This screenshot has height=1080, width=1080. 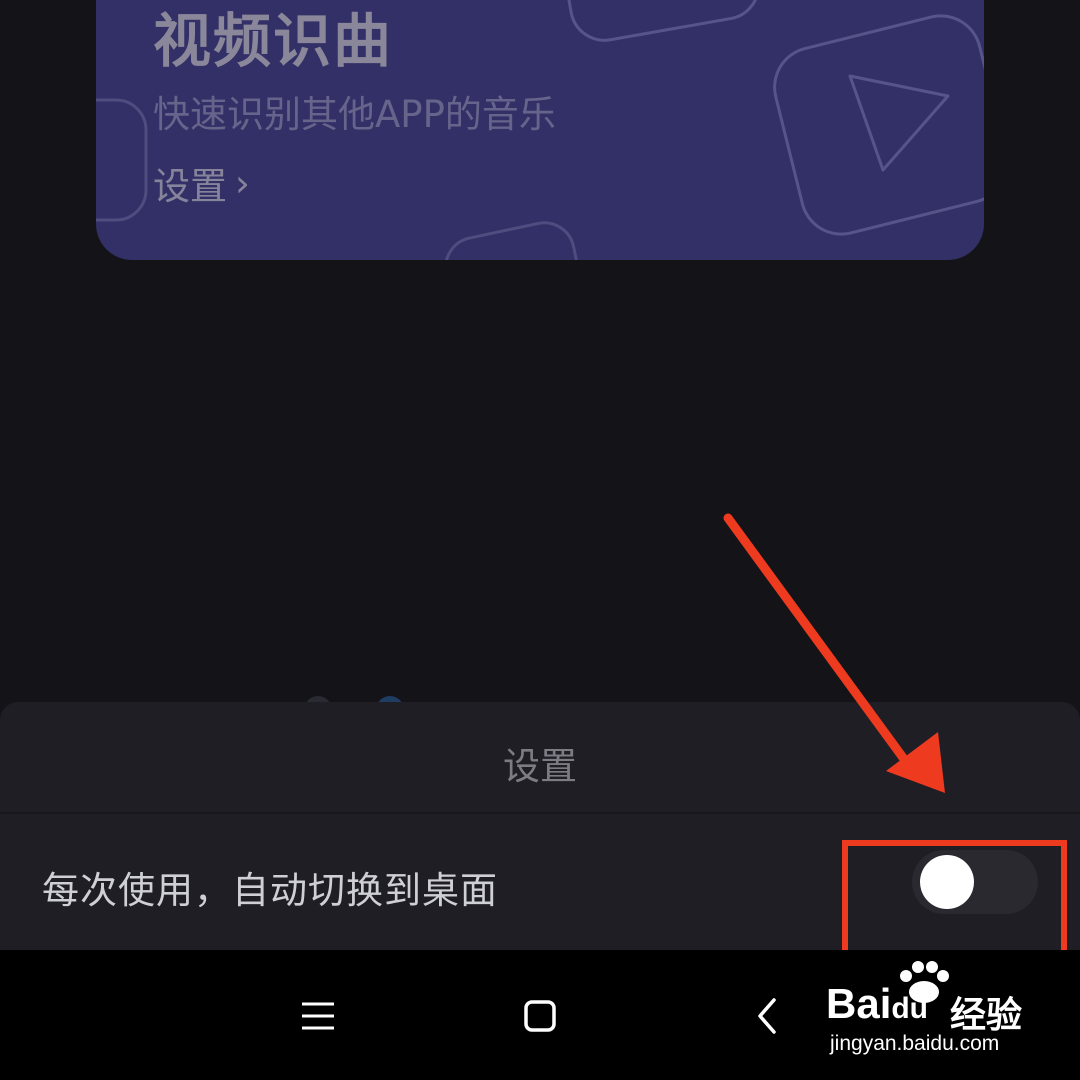 I want to click on watermark-logo: Baidu, so click(x=877, y=1003).